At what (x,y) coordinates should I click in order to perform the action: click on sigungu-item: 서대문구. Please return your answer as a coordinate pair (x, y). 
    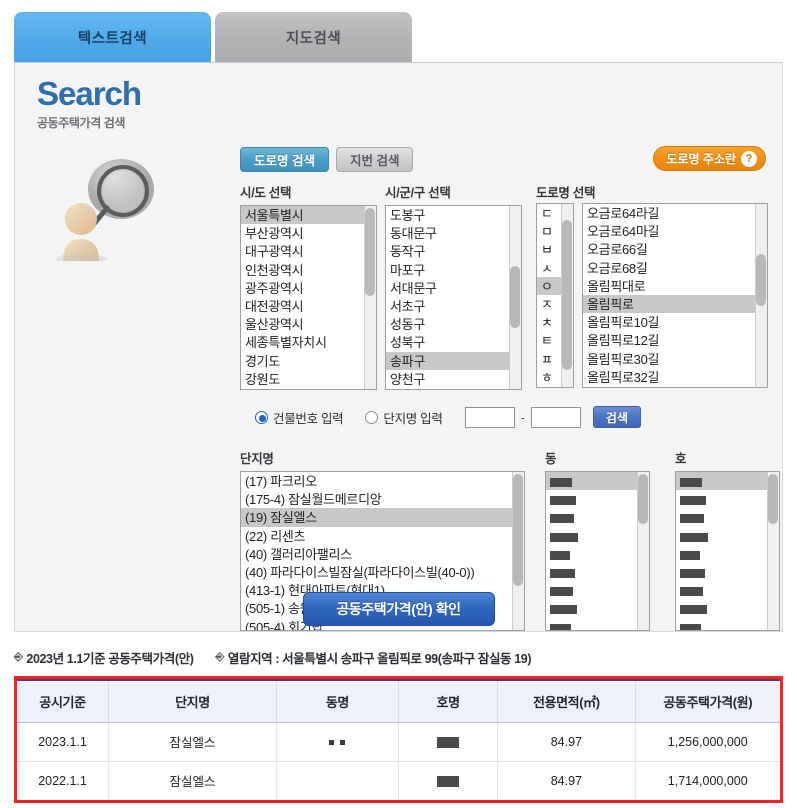
    Looking at the image, I should click on (453, 288).